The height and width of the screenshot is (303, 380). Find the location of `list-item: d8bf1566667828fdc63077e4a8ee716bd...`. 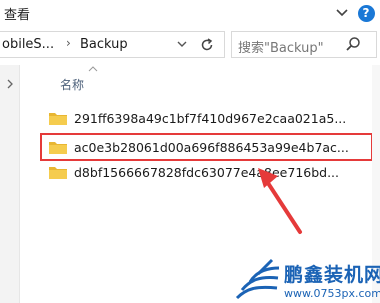

list-item: d8bf1566667828fdc63077e4a8ee716bd... is located at coordinates (207, 172).